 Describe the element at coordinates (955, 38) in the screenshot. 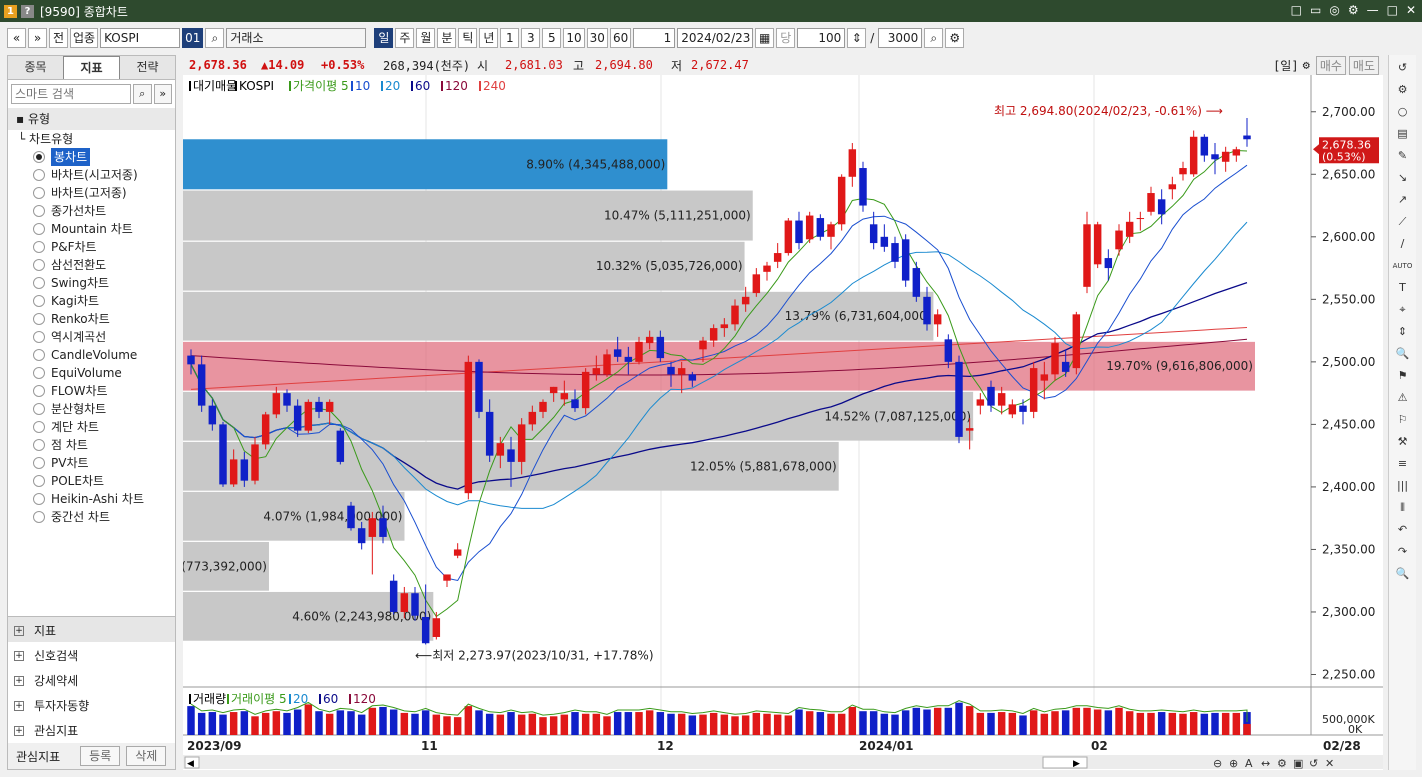

I see `settings-icon: ⚙` at that location.